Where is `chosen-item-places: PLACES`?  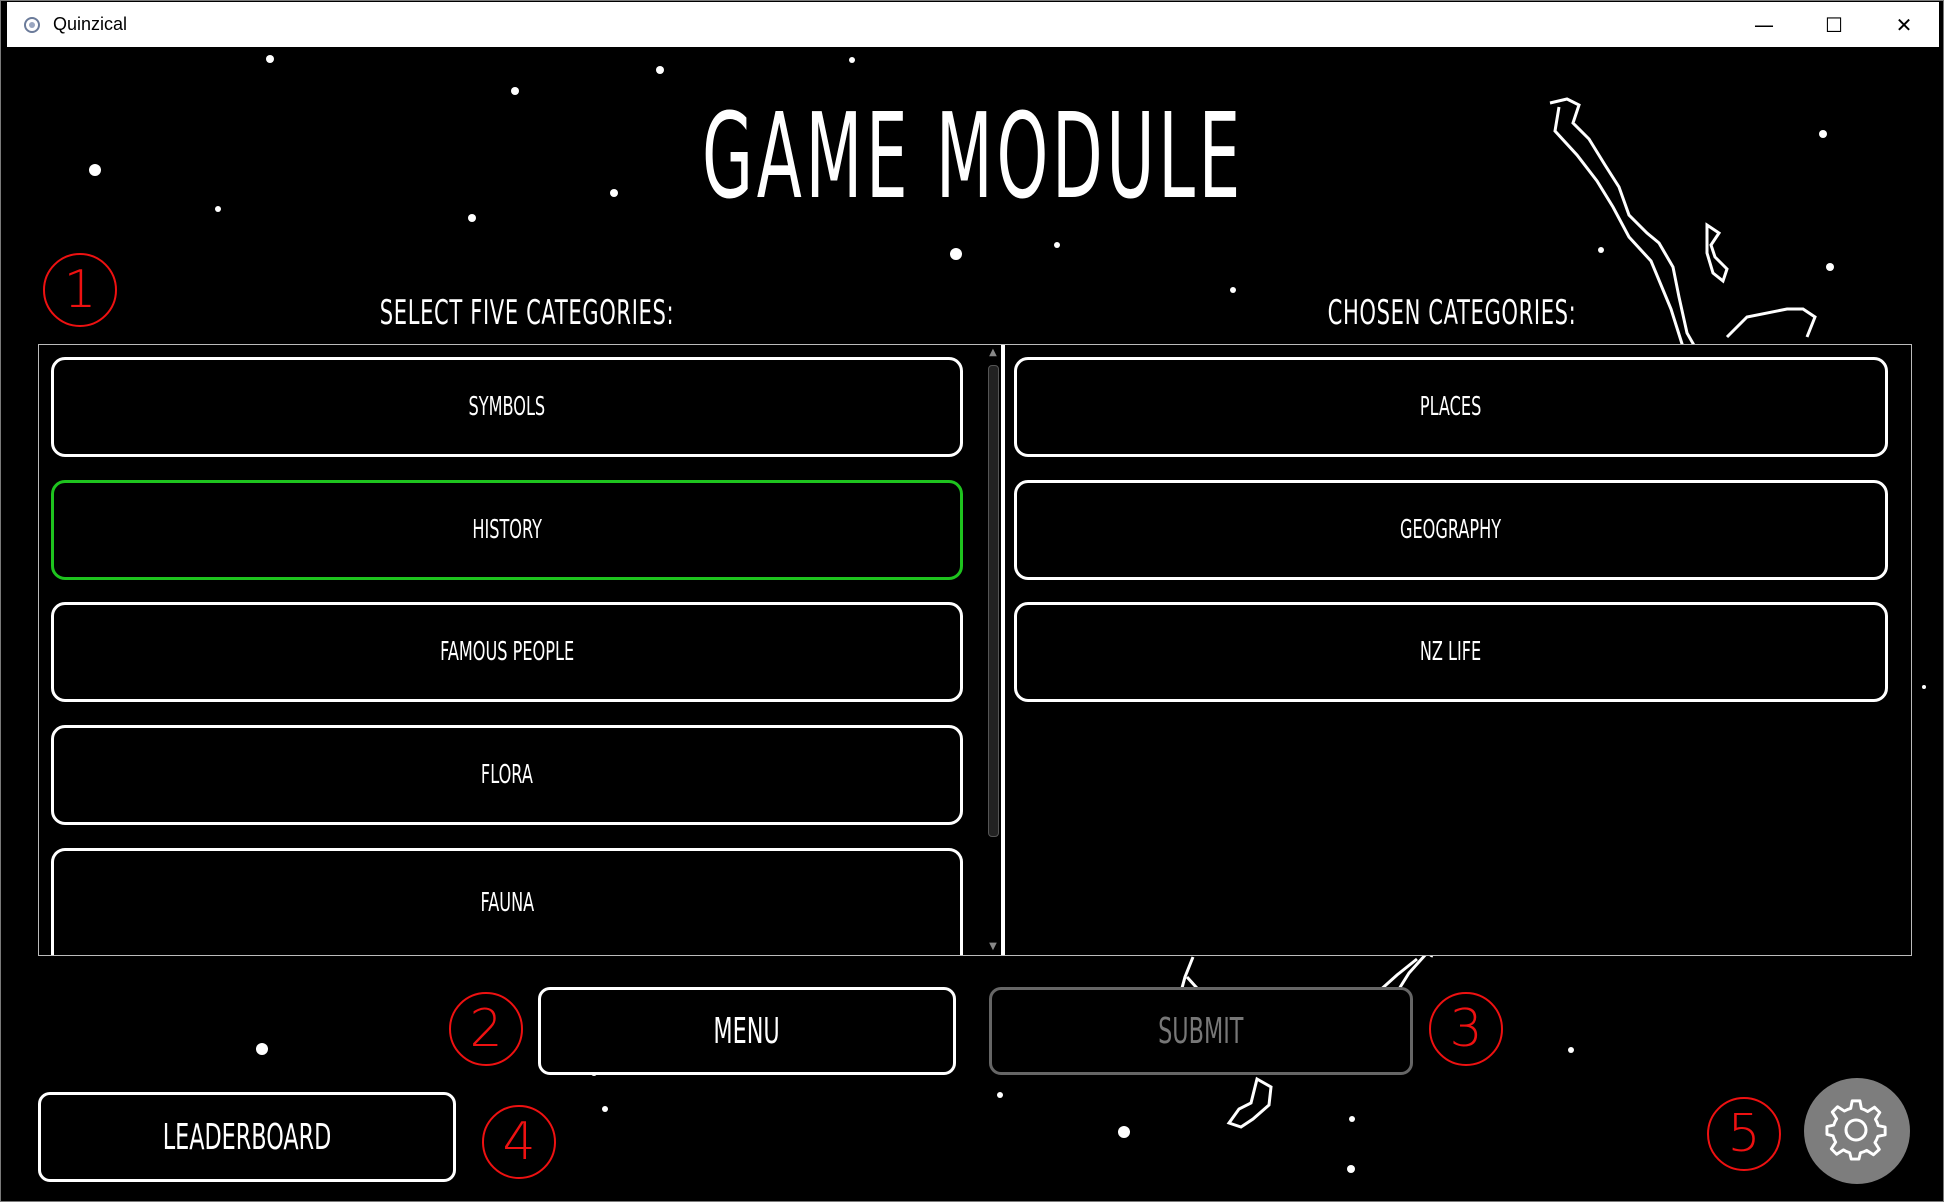 chosen-item-places: PLACES is located at coordinates (1451, 407).